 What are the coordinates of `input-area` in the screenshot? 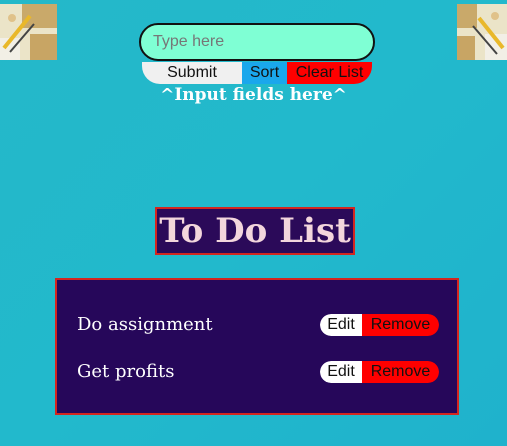 It's located at (257, 42).